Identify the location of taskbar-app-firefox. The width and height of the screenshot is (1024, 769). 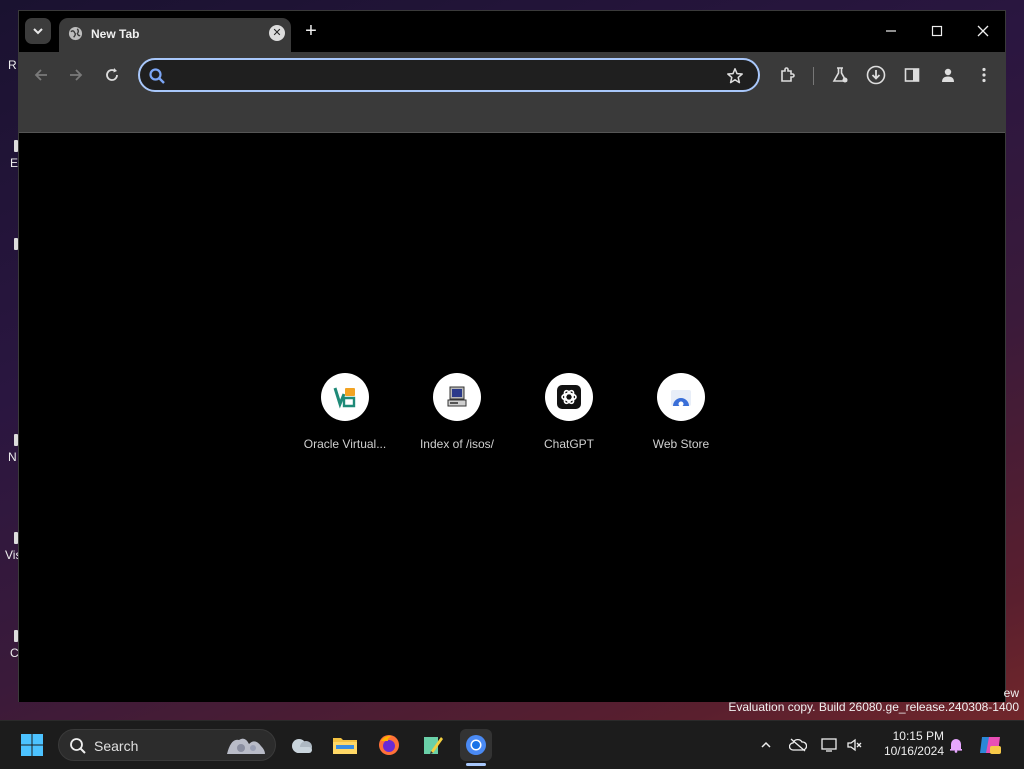
(389, 745).